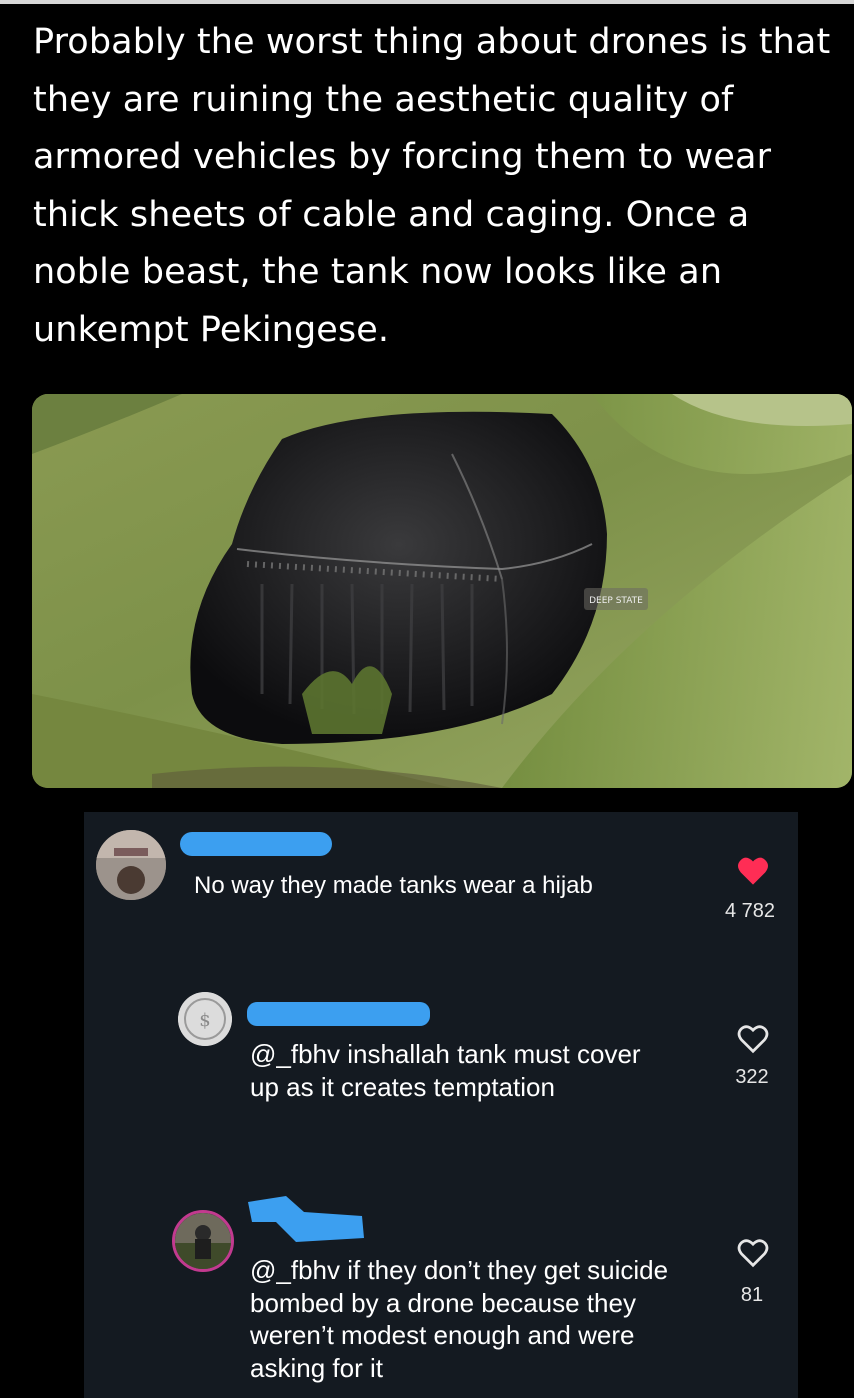 This screenshot has height=1398, width=854. Describe the element at coordinates (752, 1295) in the screenshot. I see `like-count: 81` at that location.